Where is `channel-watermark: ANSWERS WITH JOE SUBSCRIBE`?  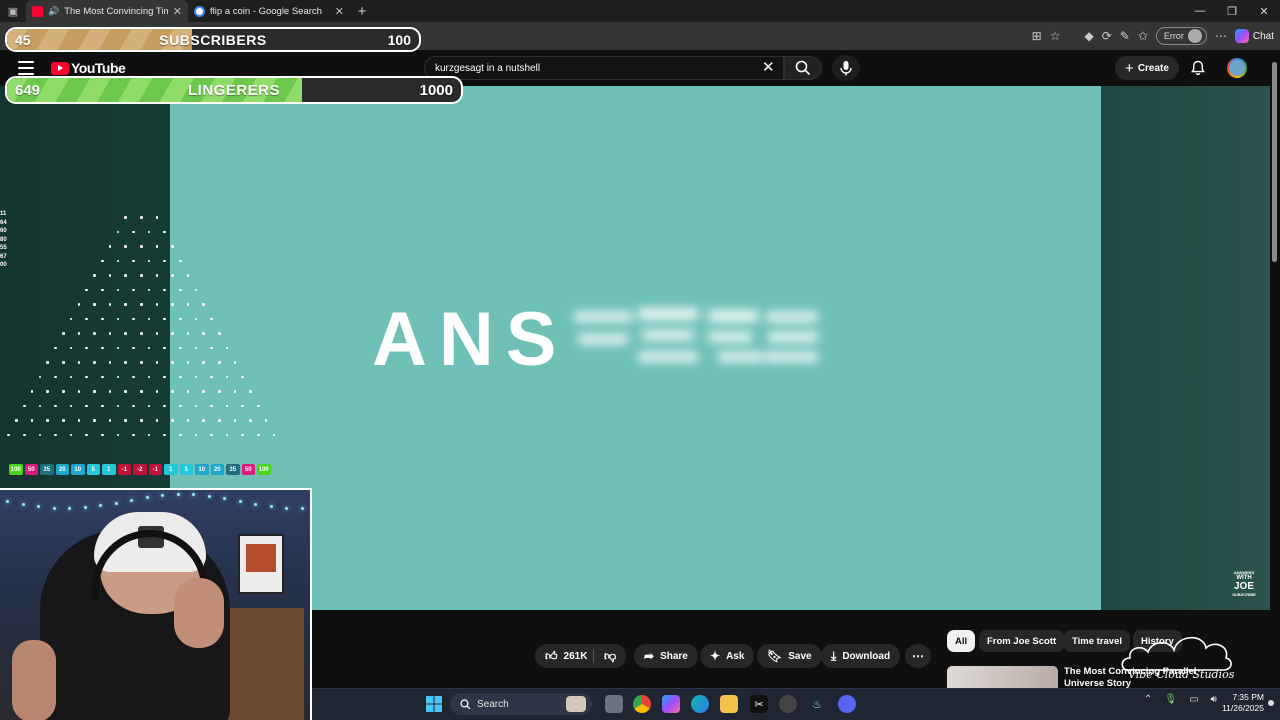 channel-watermark: ANSWERS WITH JOE SUBSCRIBE is located at coordinates (1244, 583).